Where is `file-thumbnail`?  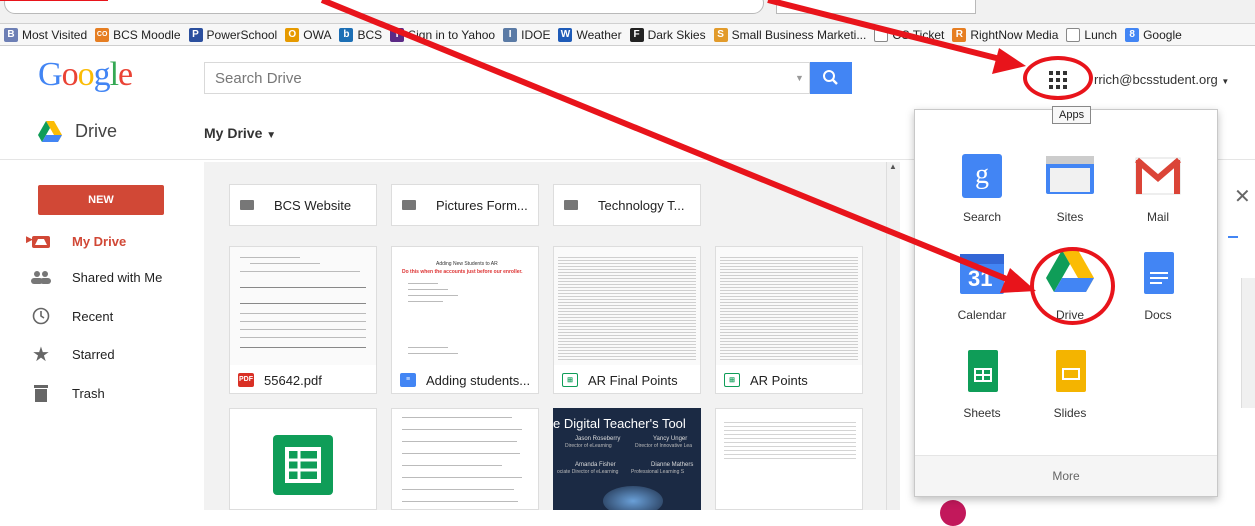 file-thumbnail is located at coordinates (789, 306).